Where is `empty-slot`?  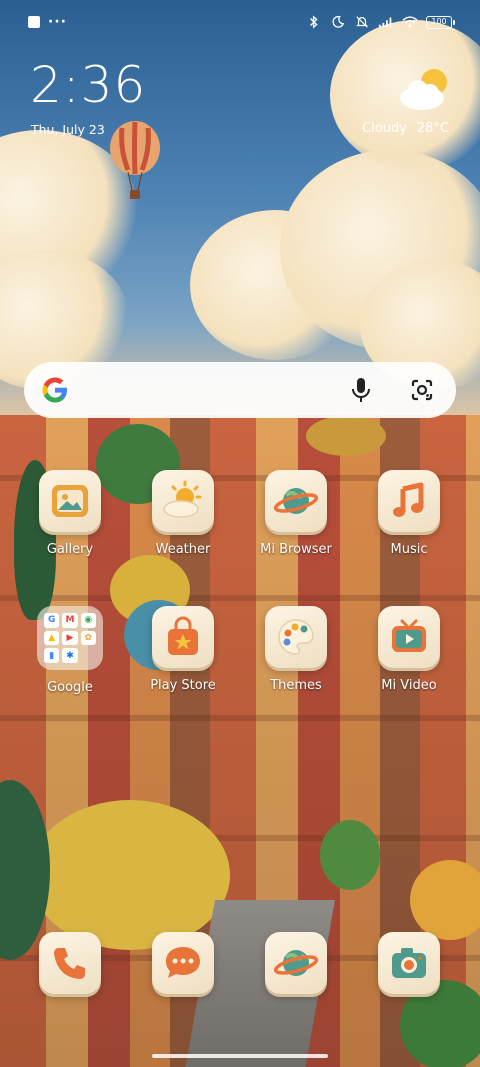 empty-slot is located at coordinates (88, 655).